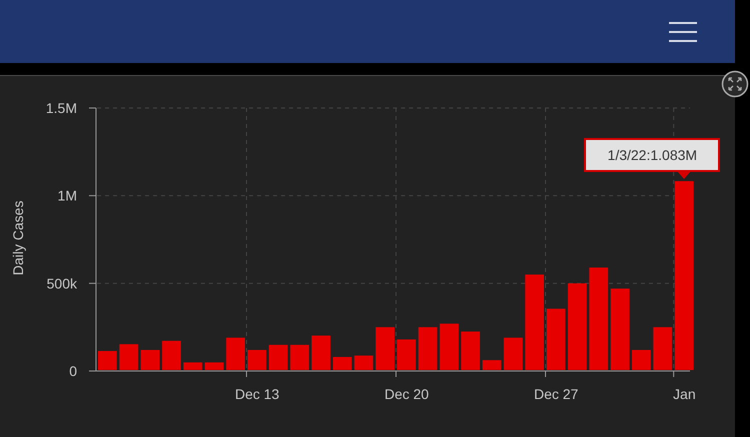 The height and width of the screenshot is (437, 750). What do you see at coordinates (257, 394) in the screenshot?
I see `x-tick-label: Dec 13` at bounding box center [257, 394].